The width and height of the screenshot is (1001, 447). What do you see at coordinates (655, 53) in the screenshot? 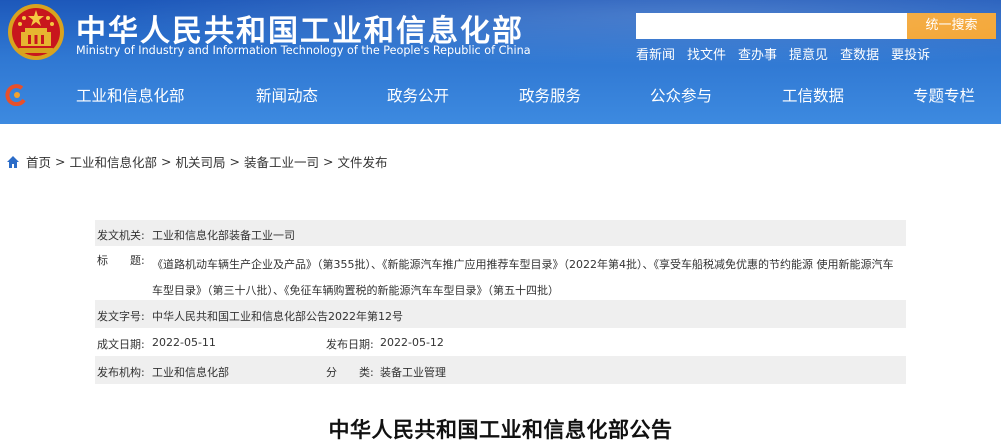
I see `quick-link-news: 看新闻` at bounding box center [655, 53].